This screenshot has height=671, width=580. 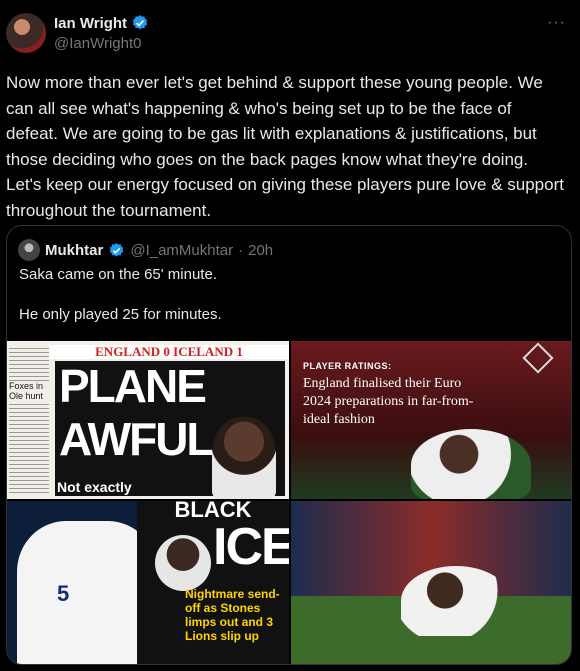 I want to click on england-shirt, so click(x=87, y=592).